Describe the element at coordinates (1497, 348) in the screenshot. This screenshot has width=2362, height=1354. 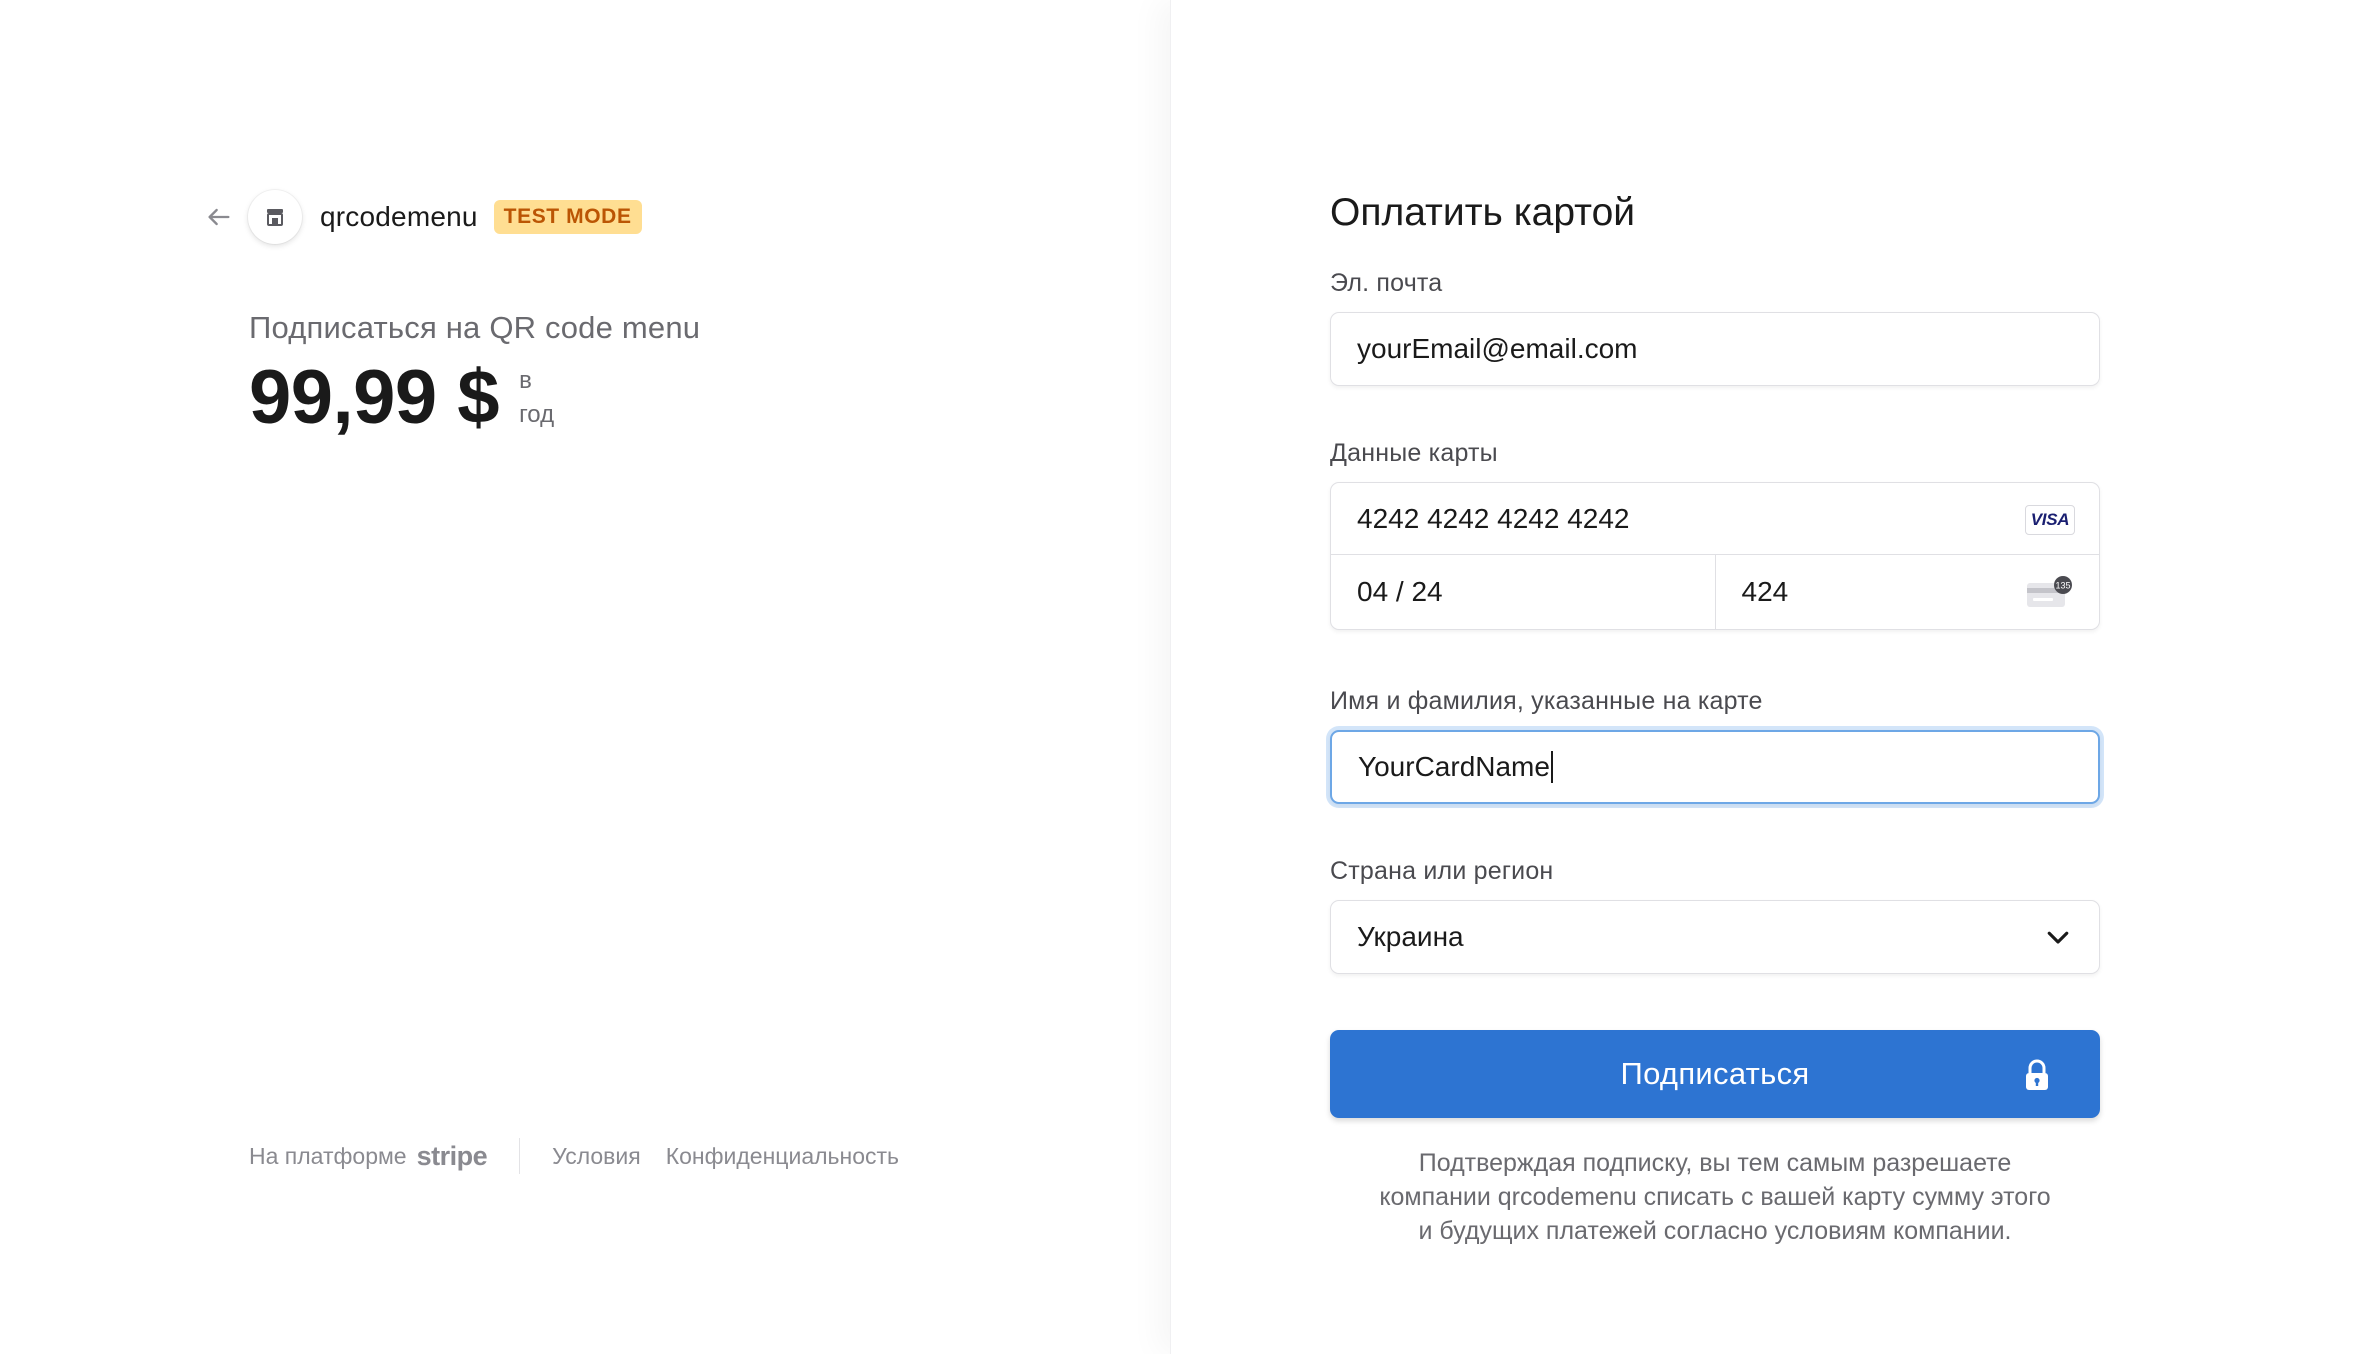
I see `email-value: yourEmail@email.com` at that location.